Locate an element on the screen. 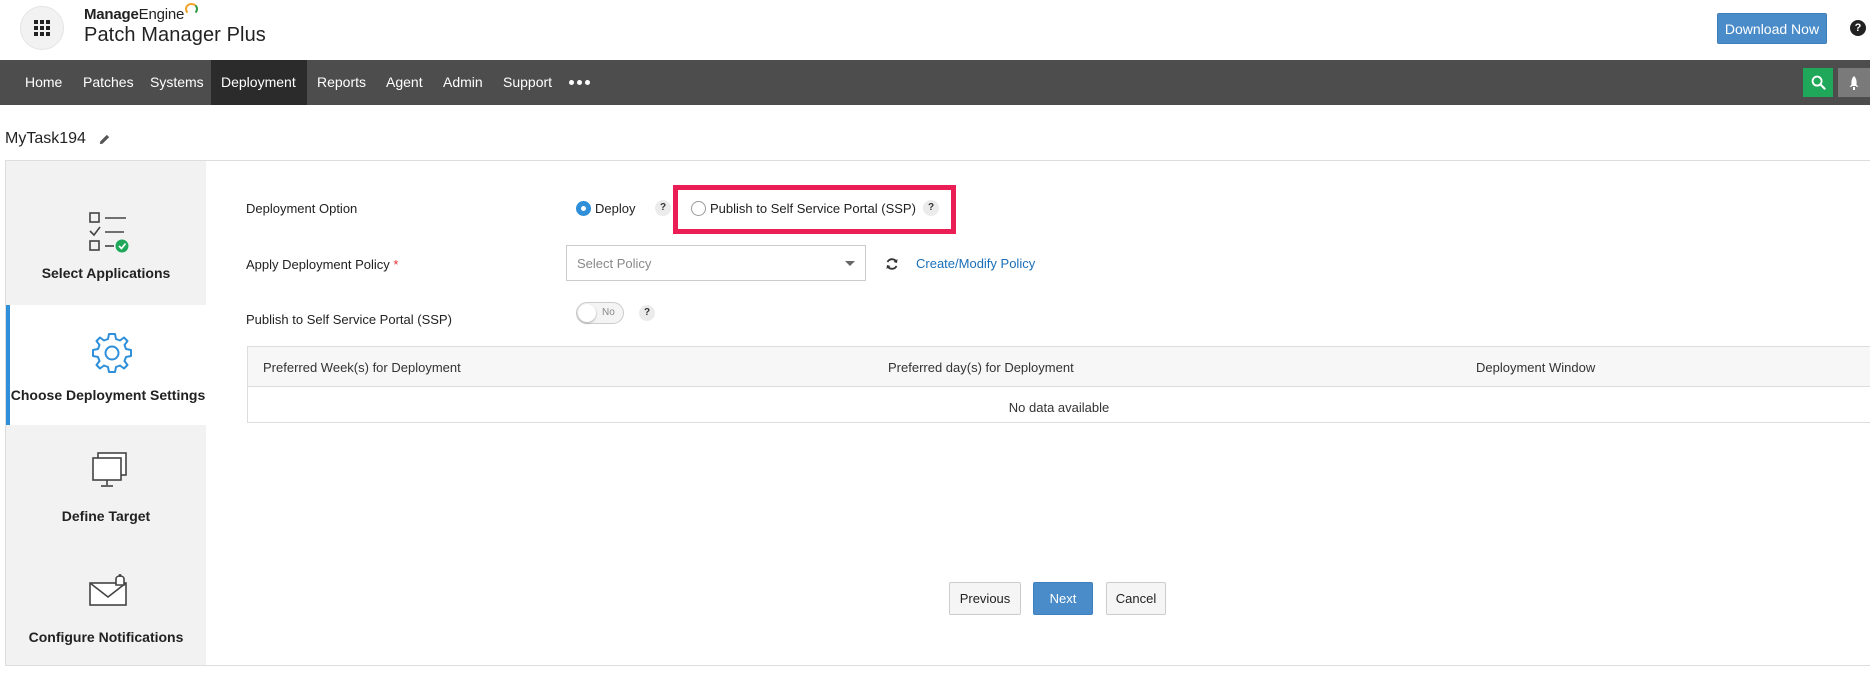 The height and width of the screenshot is (693, 1870). ssp-help-icon: ? is located at coordinates (931, 208).